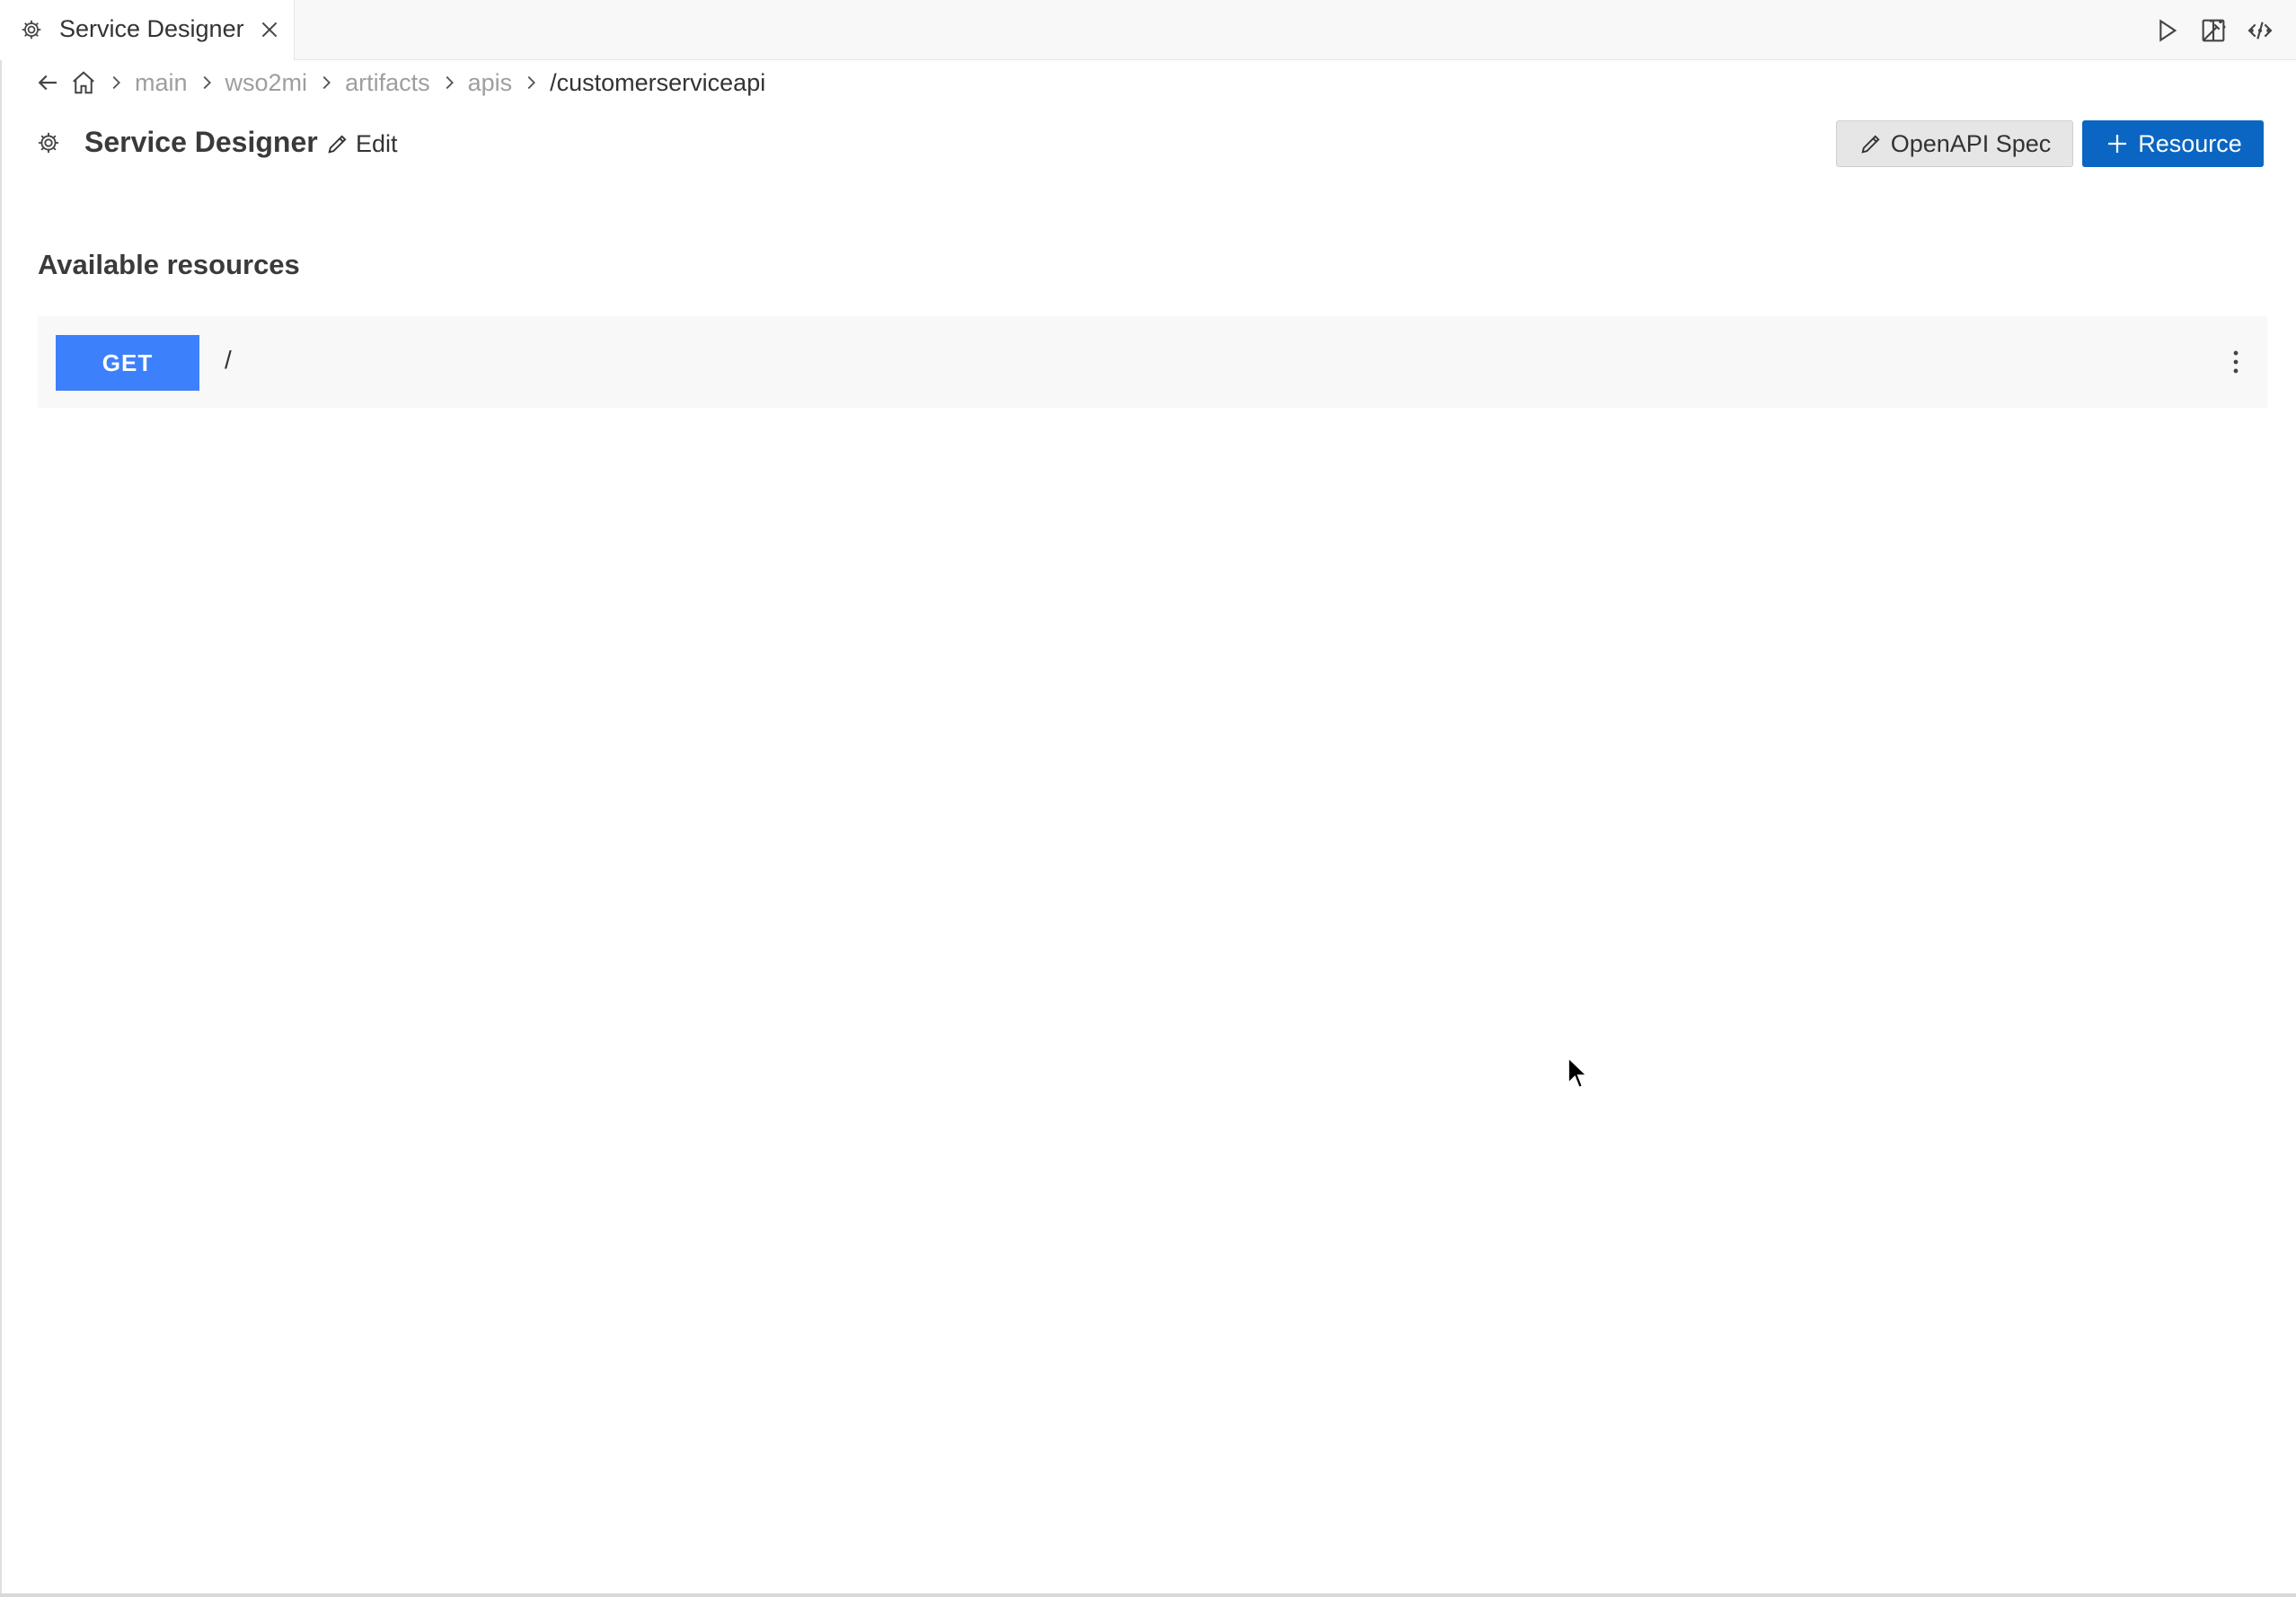 The image size is (2296, 1597). What do you see at coordinates (2190, 143) in the screenshot?
I see `add-resource-label: Resource` at bounding box center [2190, 143].